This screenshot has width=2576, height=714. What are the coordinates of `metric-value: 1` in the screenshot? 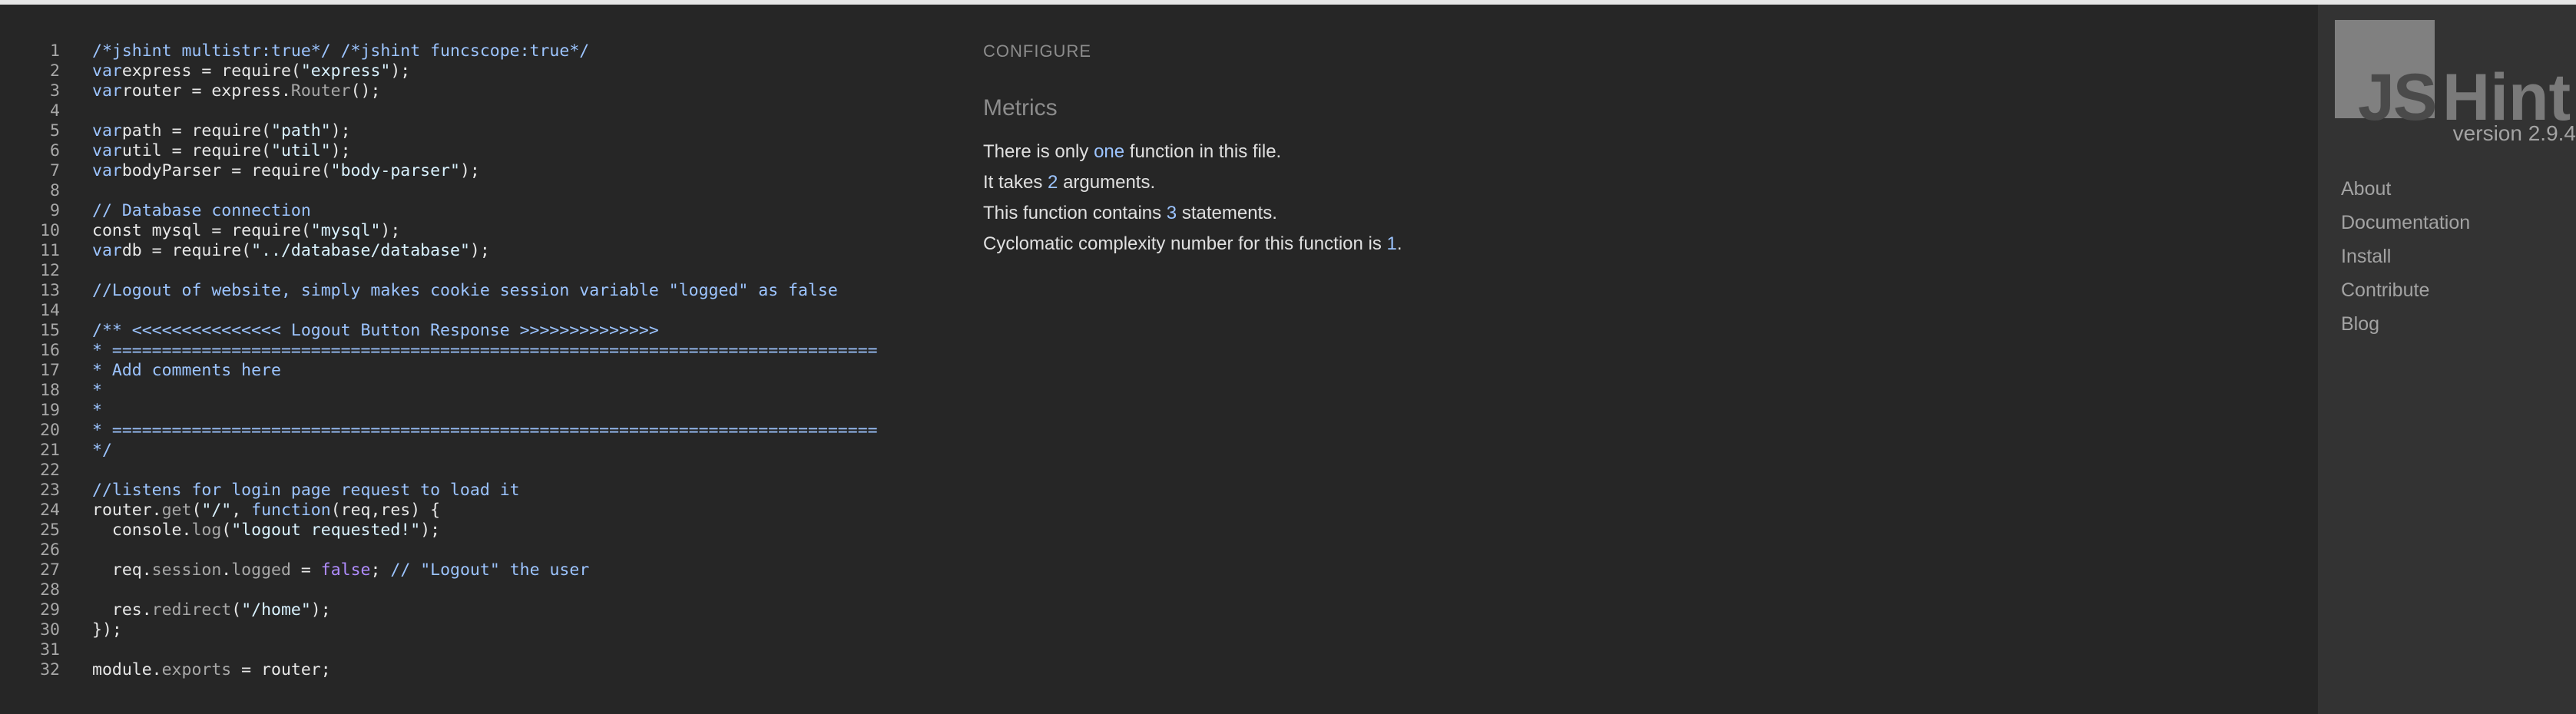 It's located at (1391, 243).